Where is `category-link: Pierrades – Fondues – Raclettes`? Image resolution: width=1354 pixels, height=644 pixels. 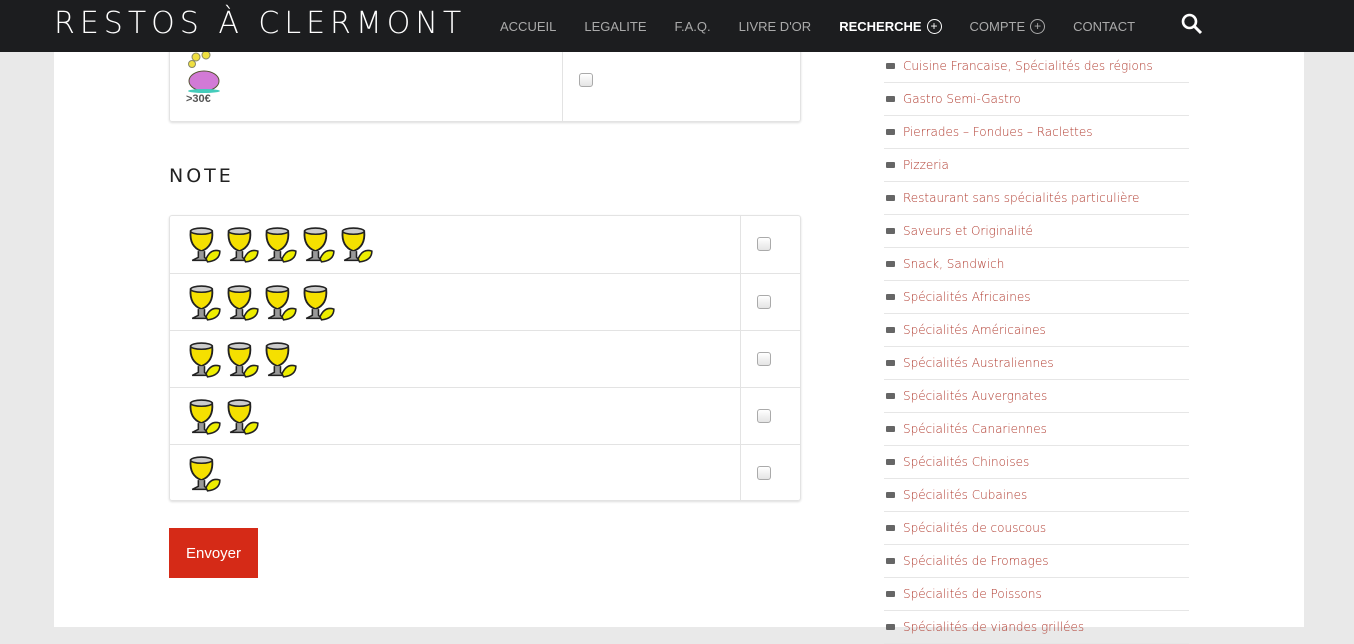
category-link: Pierrades – Fondues – Raclettes is located at coordinates (1036, 132).